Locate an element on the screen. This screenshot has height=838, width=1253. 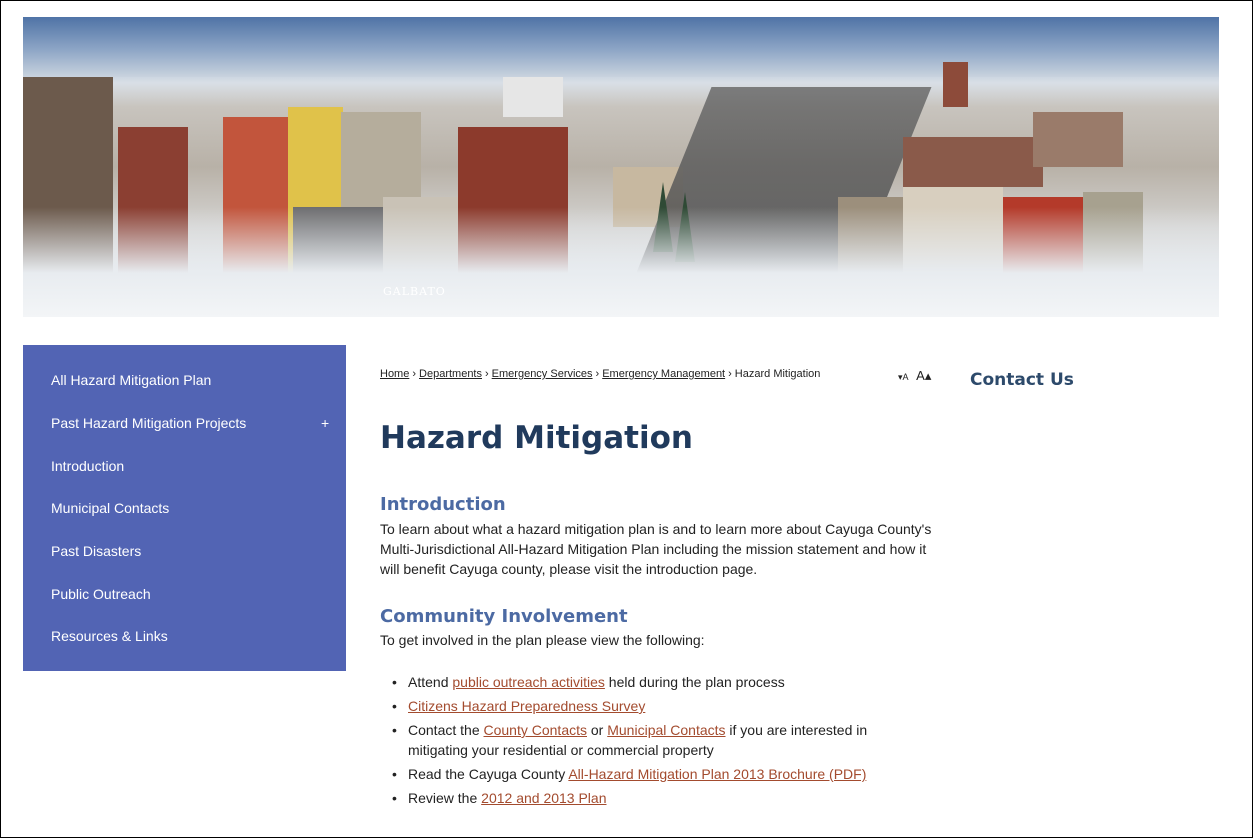
expand-plus-icon: + is located at coordinates (325, 423).